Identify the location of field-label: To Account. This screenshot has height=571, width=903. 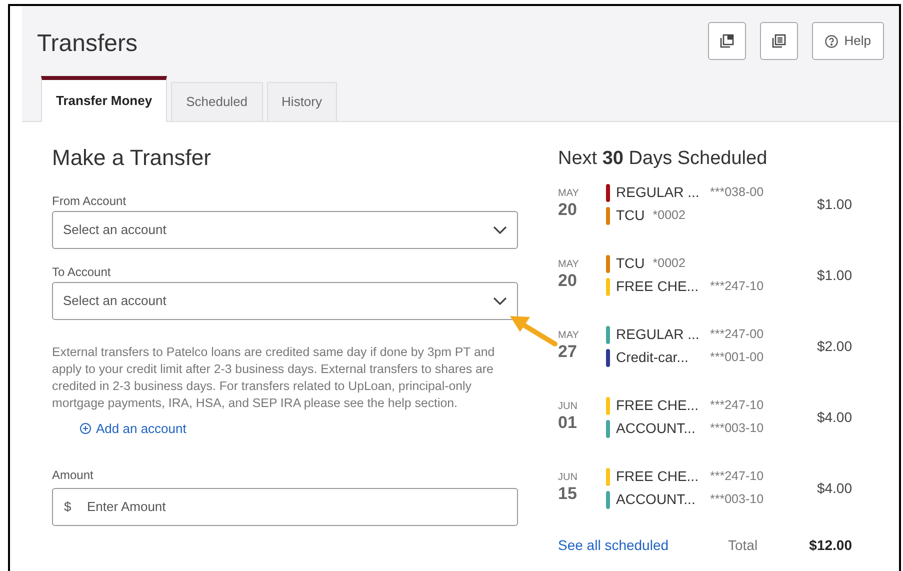
(82, 272).